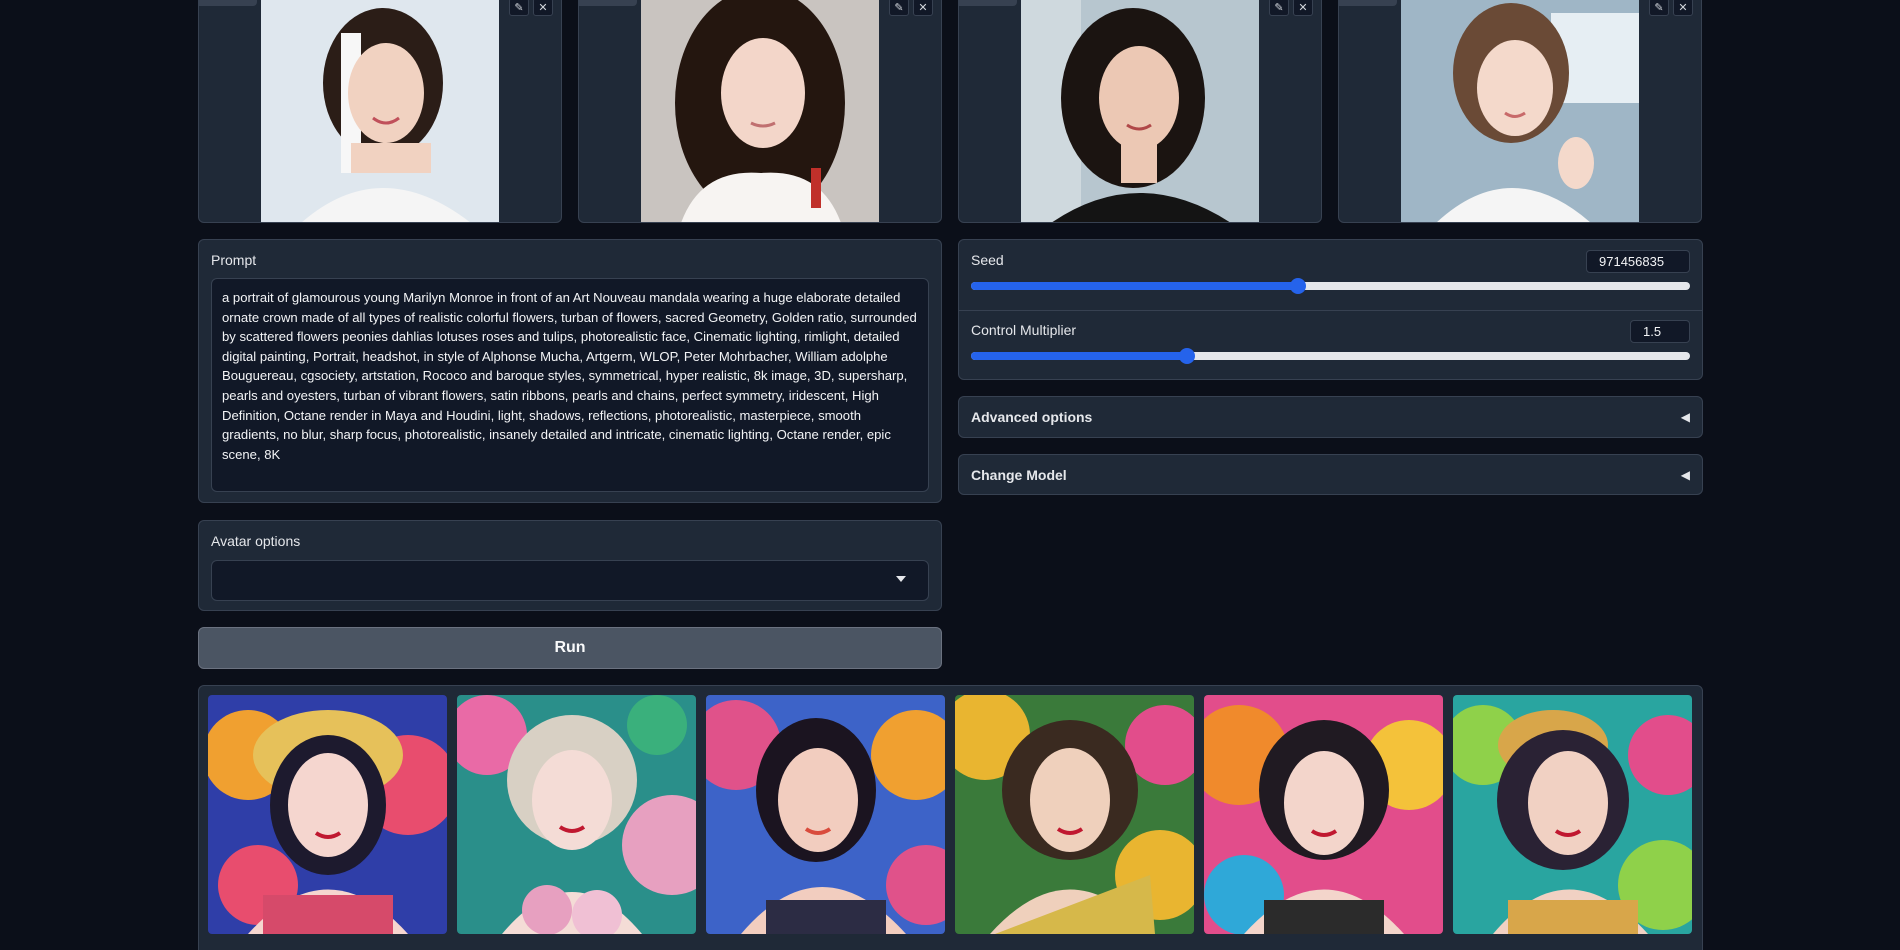  I want to click on seed-slider, so click(1330, 286).